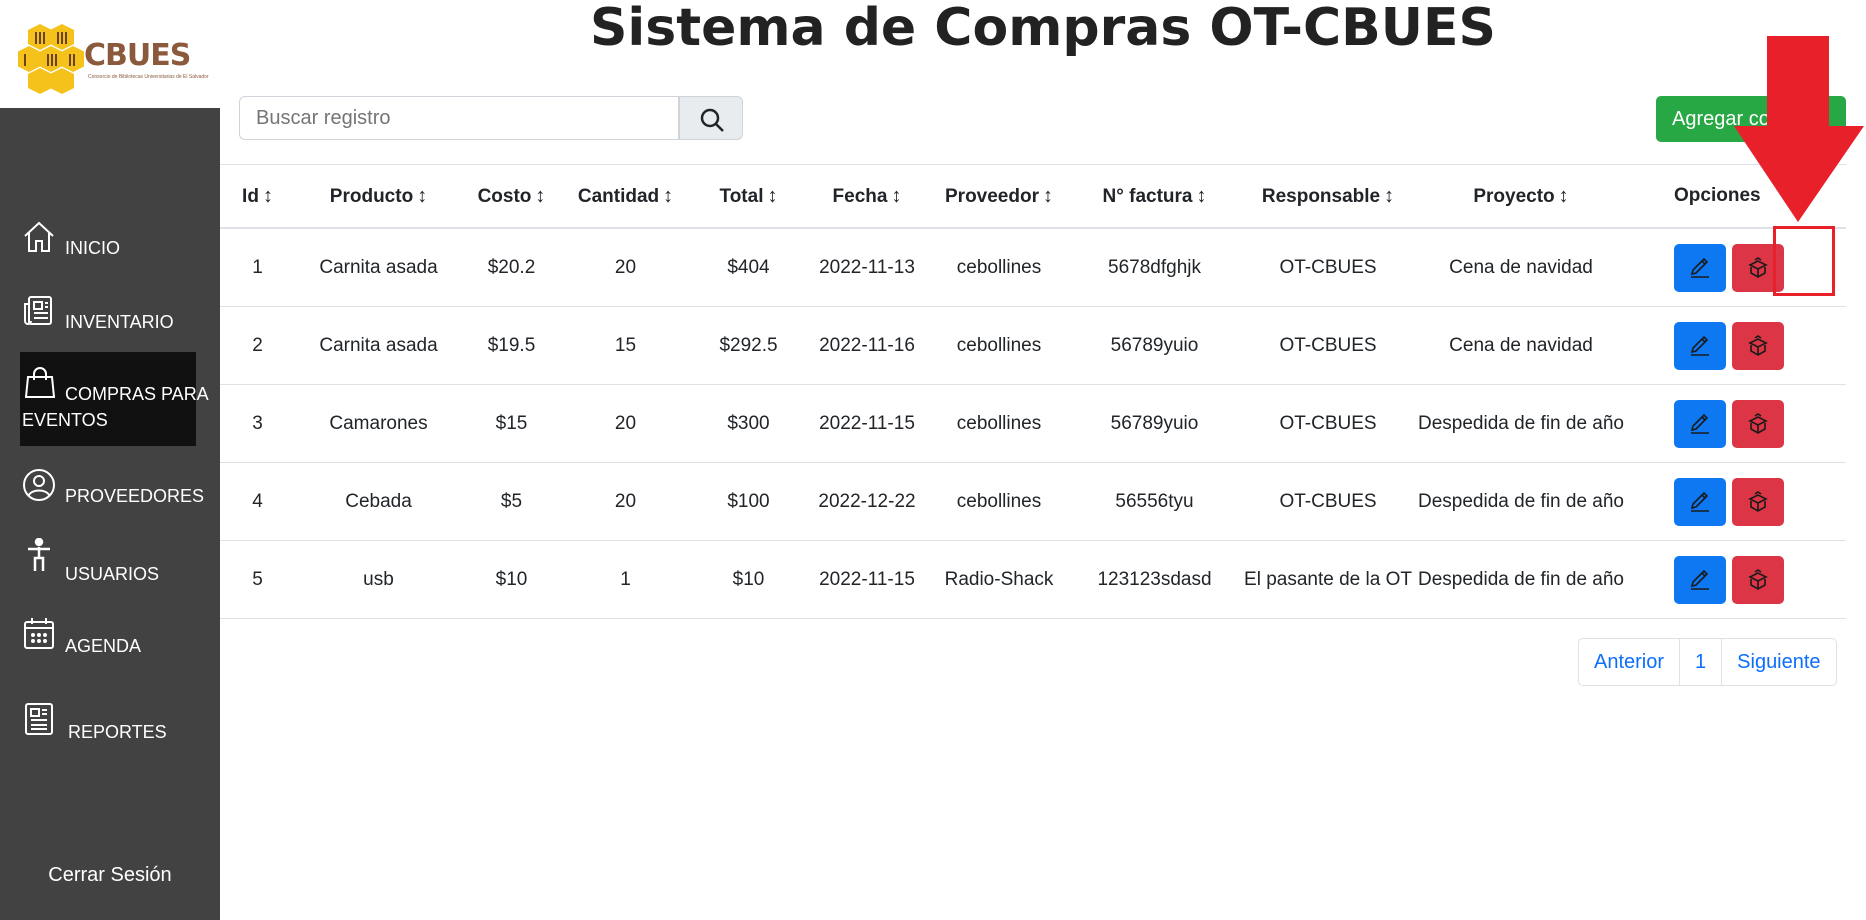 The width and height of the screenshot is (1866, 920). I want to click on column-header-total: Total ↕, so click(748, 196).